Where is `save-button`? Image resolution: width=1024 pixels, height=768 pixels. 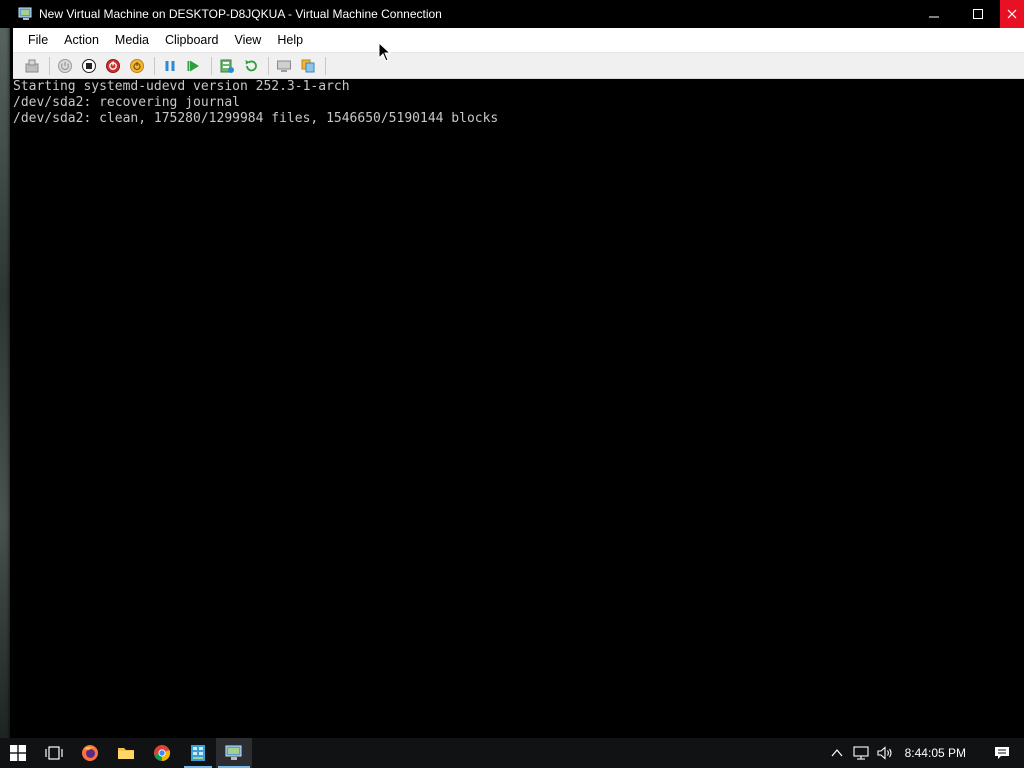 save-button is located at coordinates (137, 66).